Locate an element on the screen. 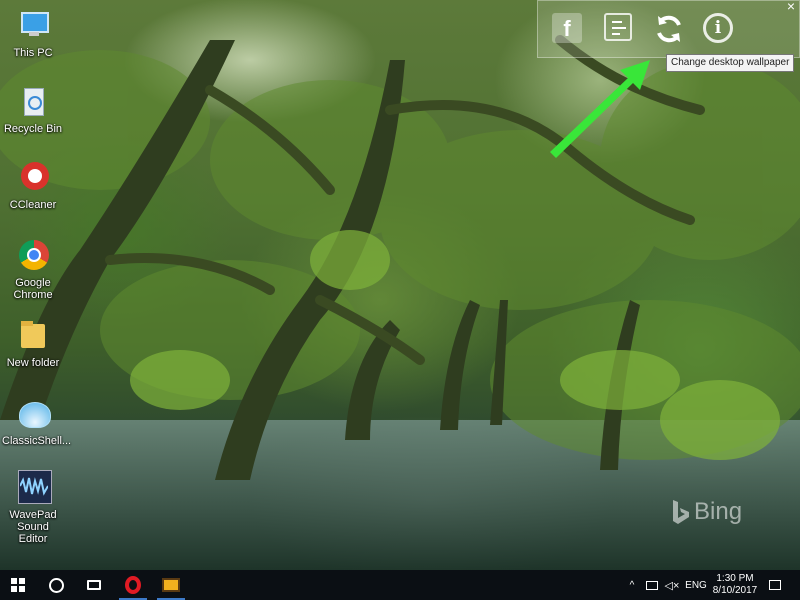  wallpaper-info-icon is located at coordinates (618, 27).